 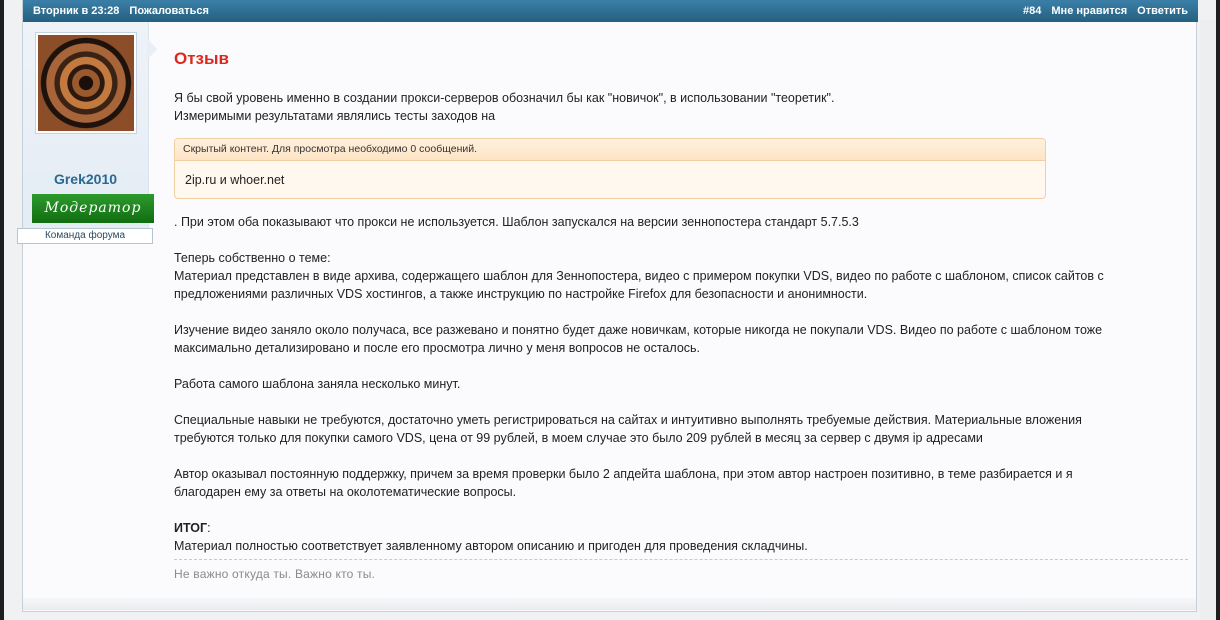 What do you see at coordinates (679, 528) in the screenshot?
I see `summary-heading: ИТОГ:` at bounding box center [679, 528].